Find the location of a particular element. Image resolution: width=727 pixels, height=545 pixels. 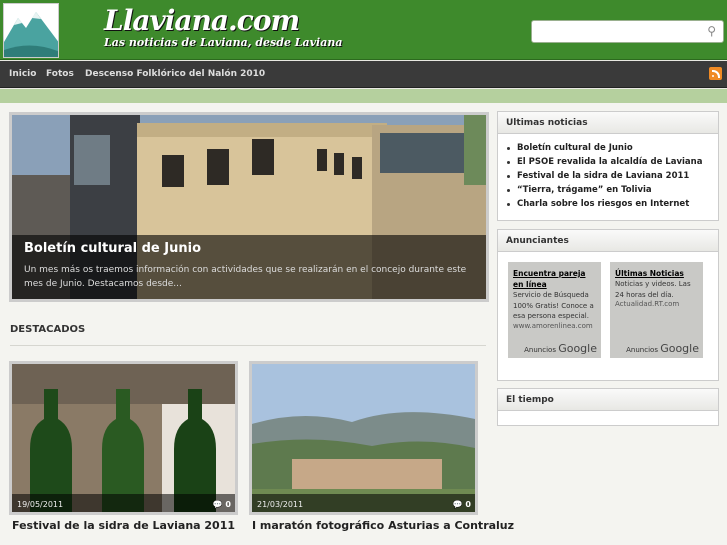

nav-item-fotos: Fotos is located at coordinates (60, 74).